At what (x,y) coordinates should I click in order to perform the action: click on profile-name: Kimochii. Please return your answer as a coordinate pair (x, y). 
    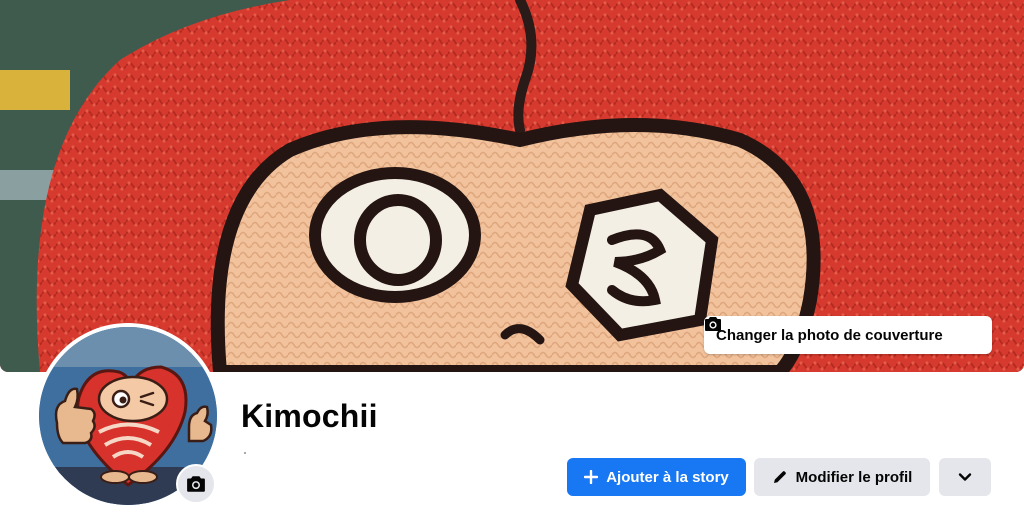
    Looking at the image, I should click on (309, 416).